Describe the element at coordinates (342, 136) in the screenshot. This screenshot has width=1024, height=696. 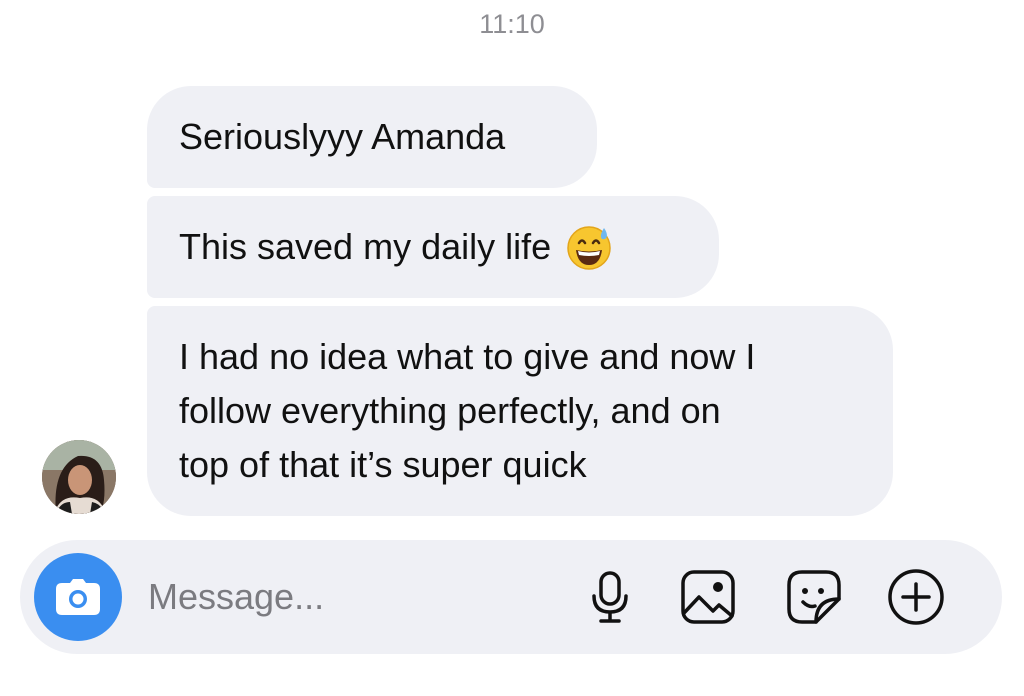
I see `message-text: Seriouslyyy Amanda` at that location.